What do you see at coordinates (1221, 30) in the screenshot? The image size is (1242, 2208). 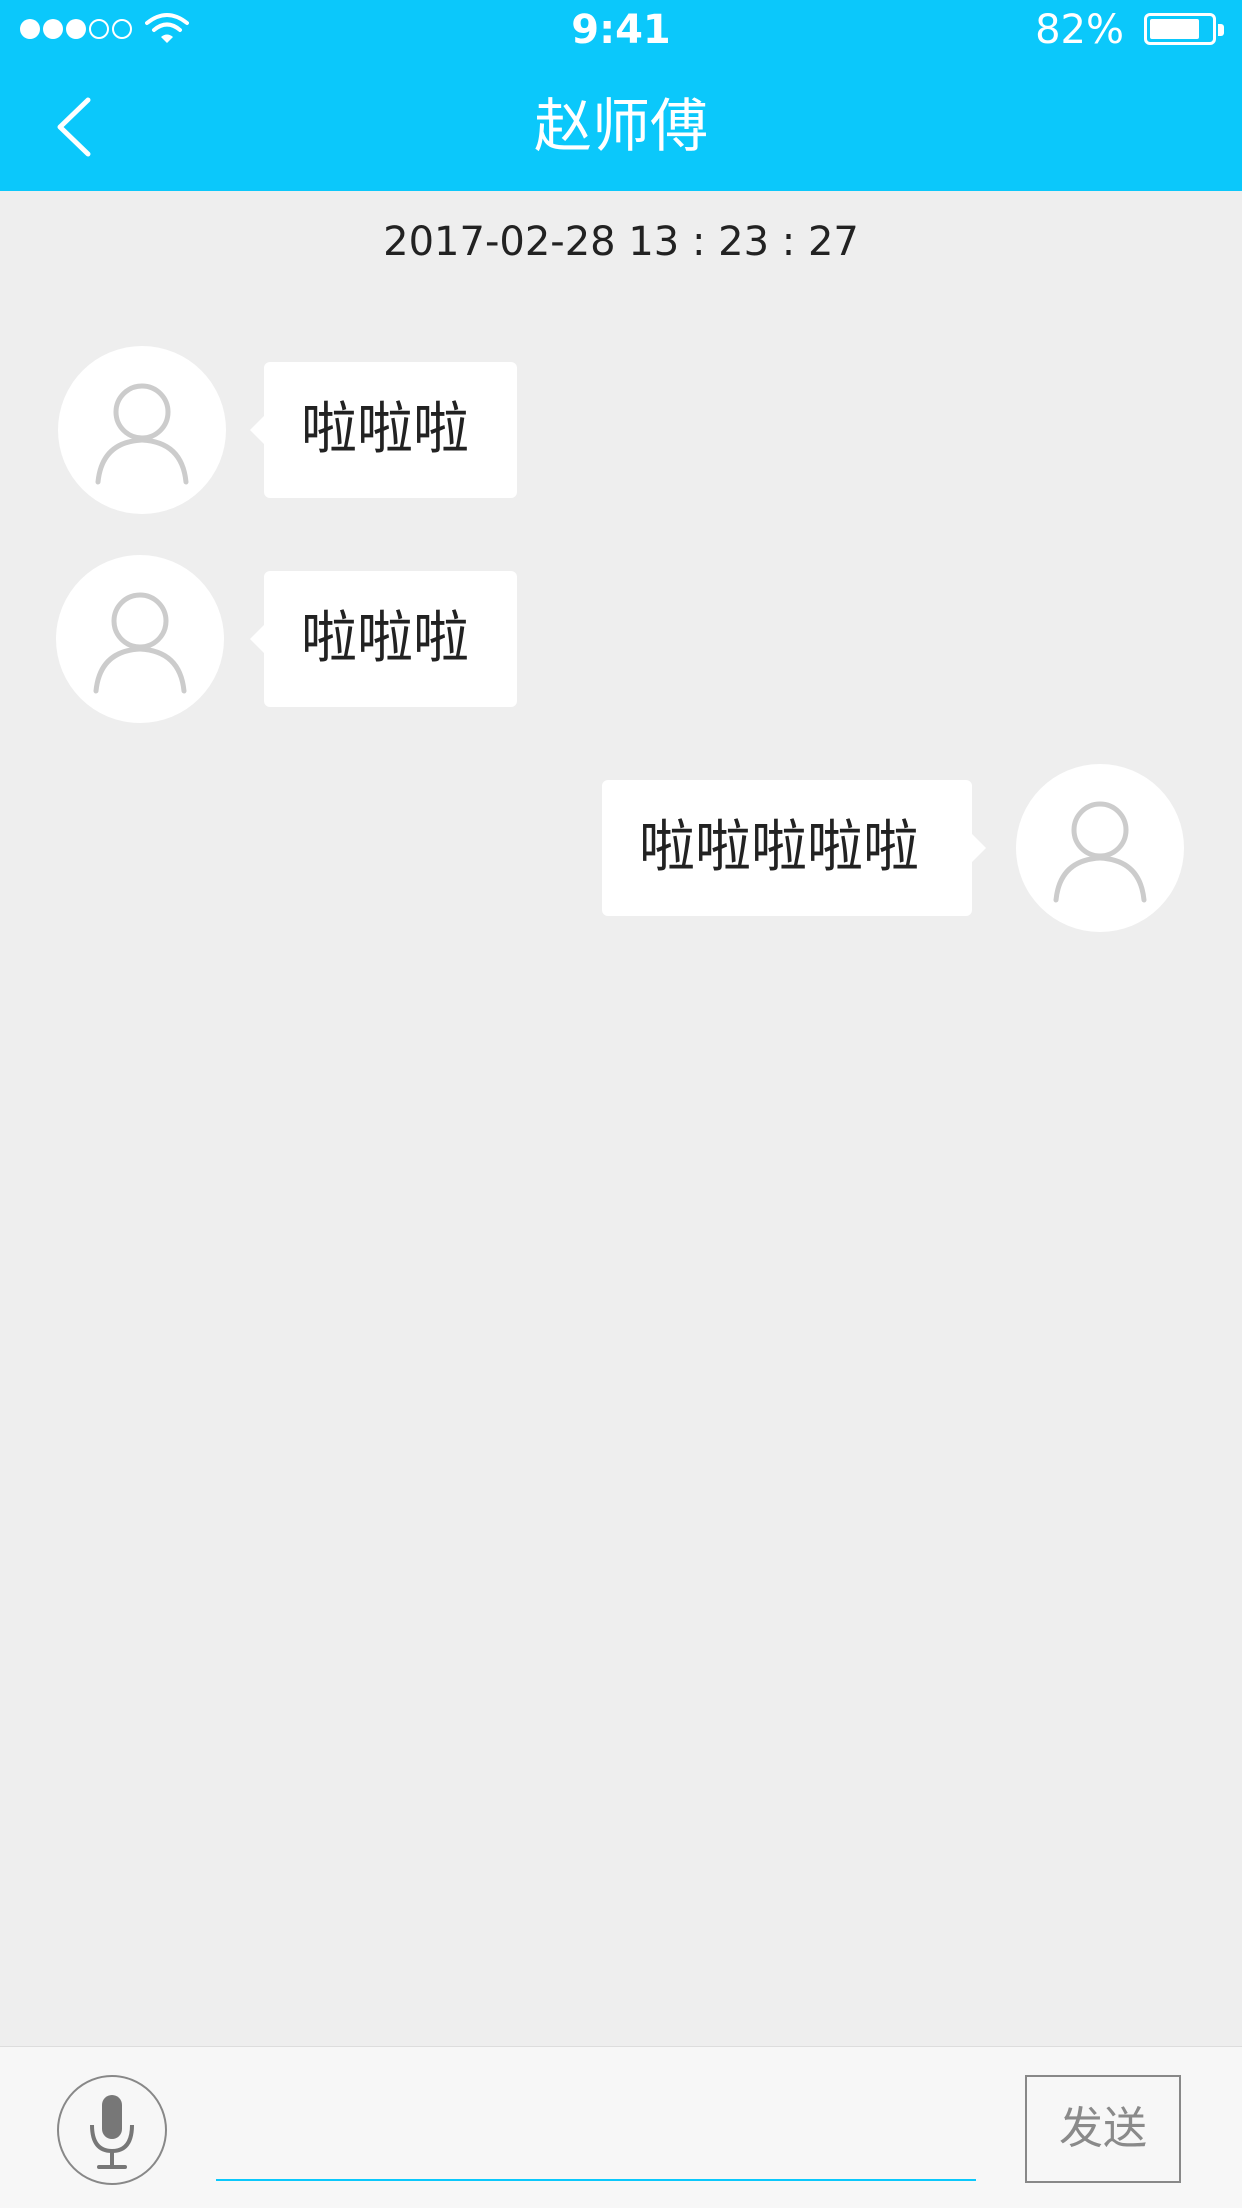 I see `battery-cap` at bounding box center [1221, 30].